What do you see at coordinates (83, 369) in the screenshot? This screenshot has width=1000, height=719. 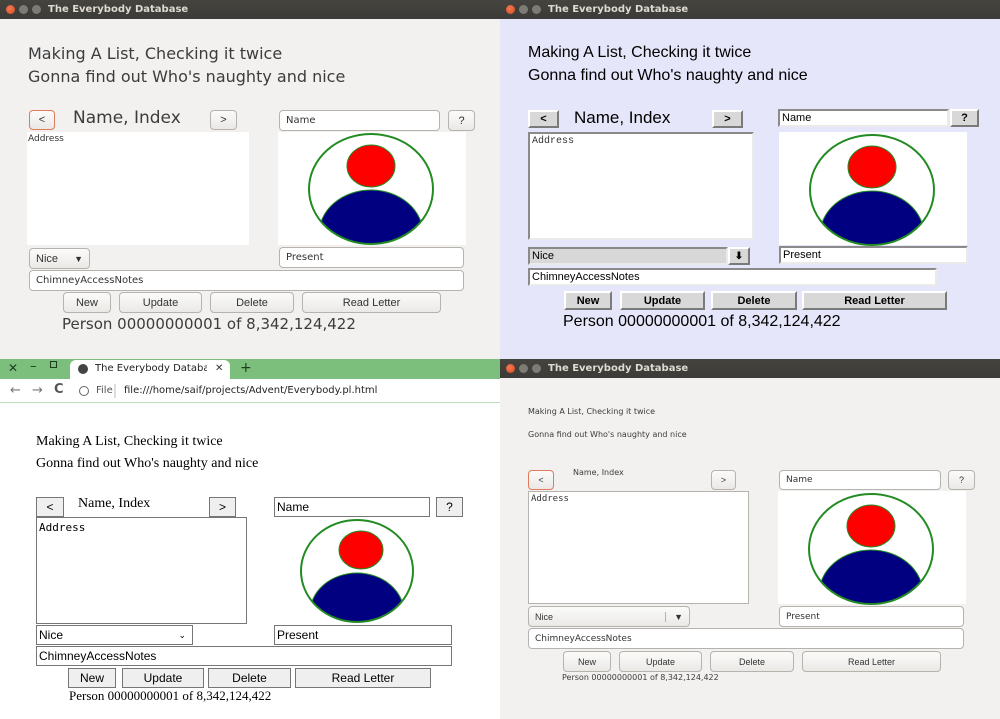 I see `favicon-icon` at bounding box center [83, 369].